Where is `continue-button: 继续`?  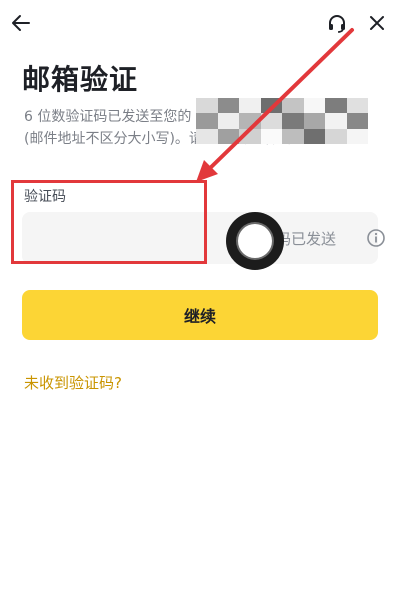
continue-button: 继续 is located at coordinates (200, 315).